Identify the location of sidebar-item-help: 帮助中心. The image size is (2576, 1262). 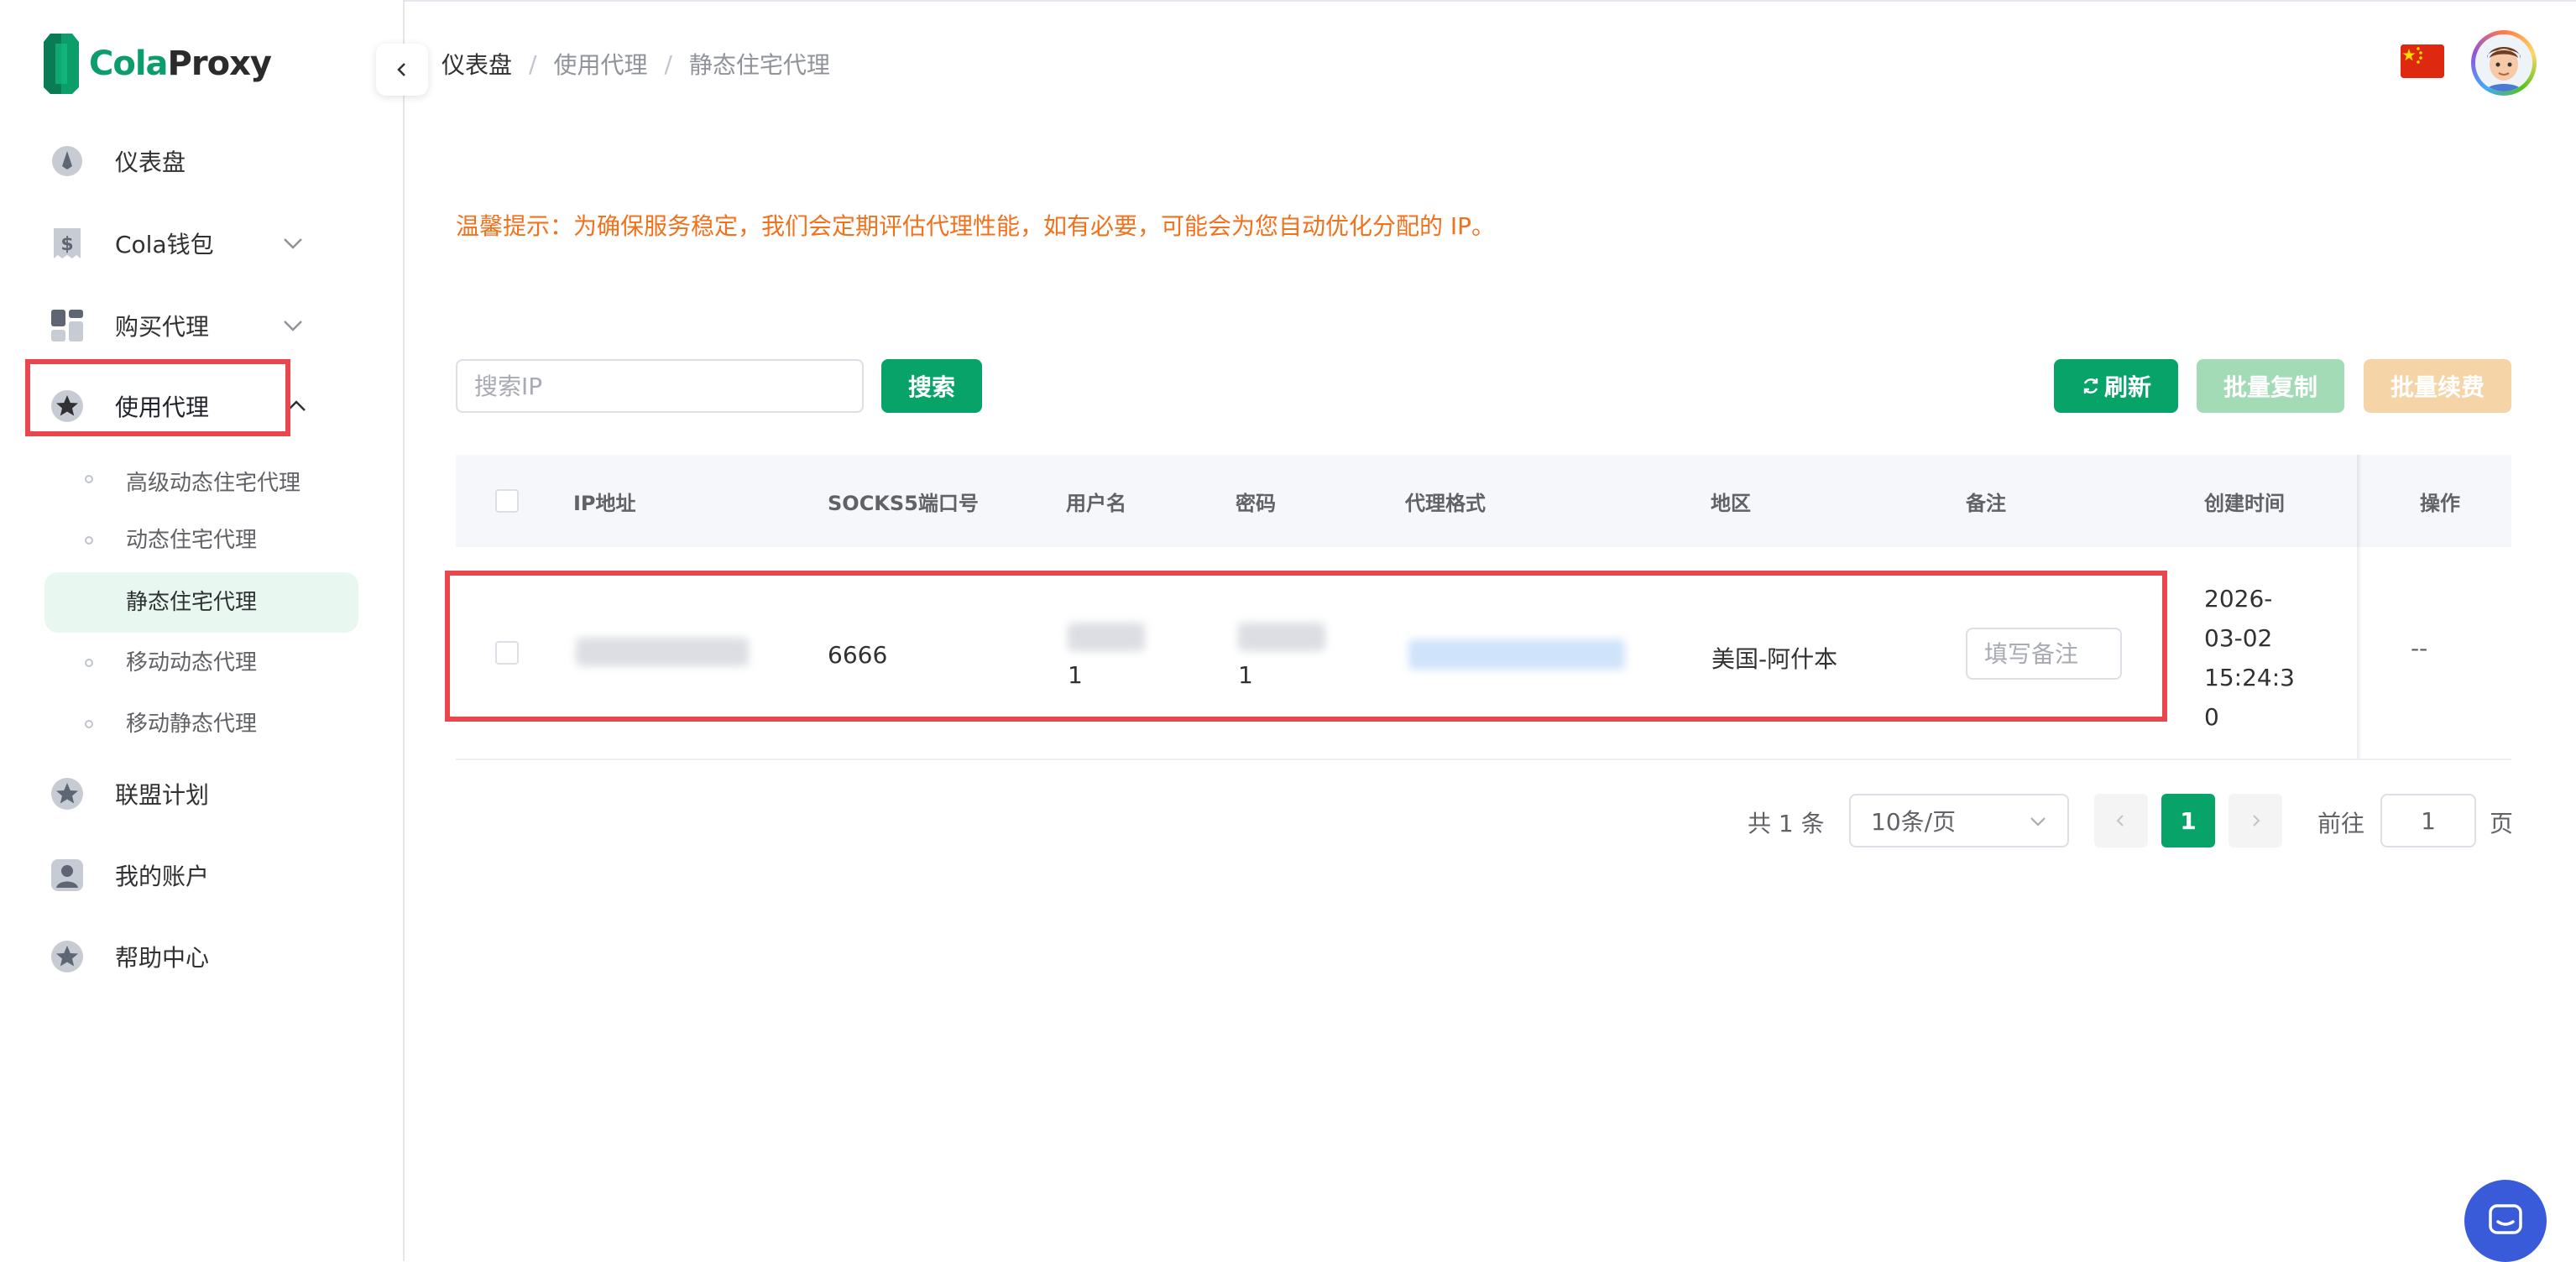
(201, 956).